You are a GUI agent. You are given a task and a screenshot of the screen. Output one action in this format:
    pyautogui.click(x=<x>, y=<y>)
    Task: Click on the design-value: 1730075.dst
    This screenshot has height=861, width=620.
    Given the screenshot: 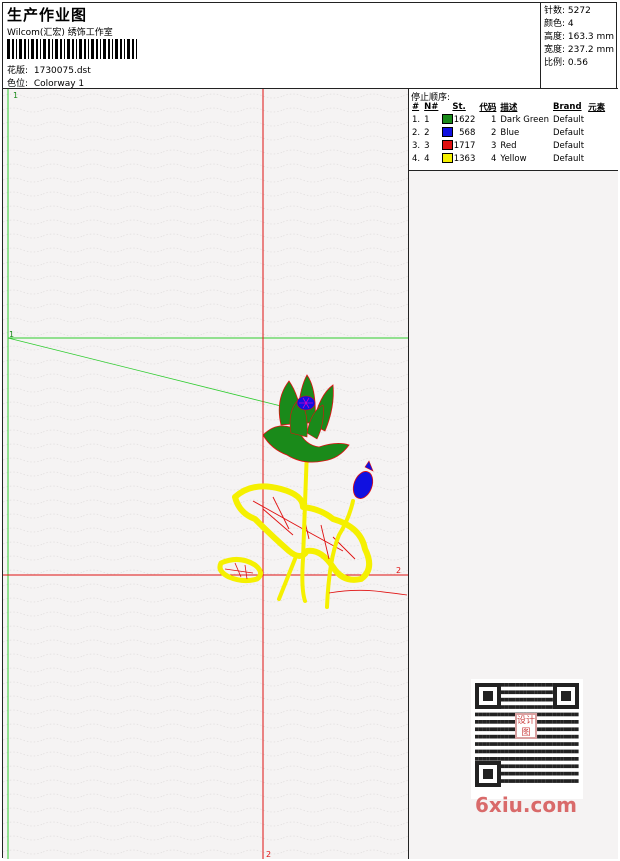 What is the action you would take?
    pyautogui.click(x=62, y=71)
    